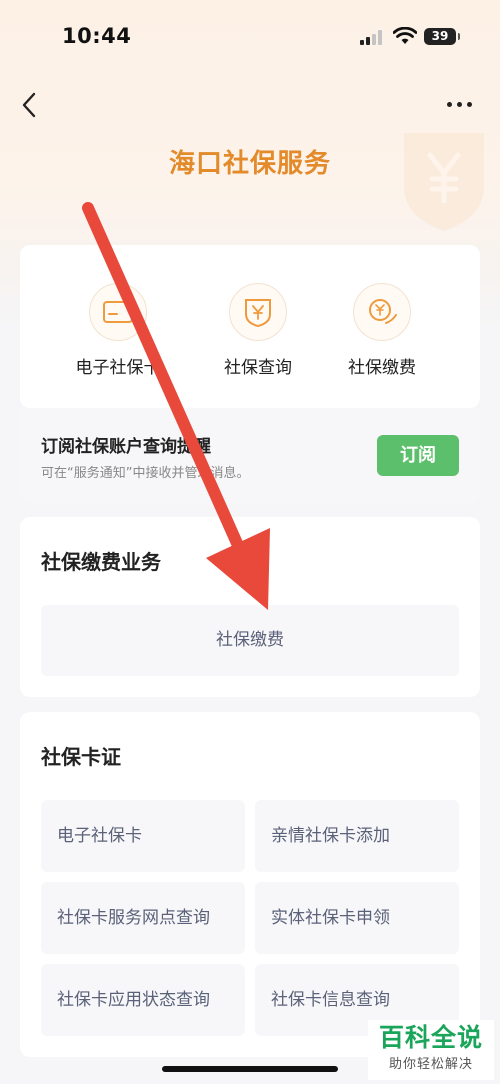 Image resolution: width=500 pixels, height=1084 pixels. What do you see at coordinates (459, 104) in the screenshot?
I see `more-options-button` at bounding box center [459, 104].